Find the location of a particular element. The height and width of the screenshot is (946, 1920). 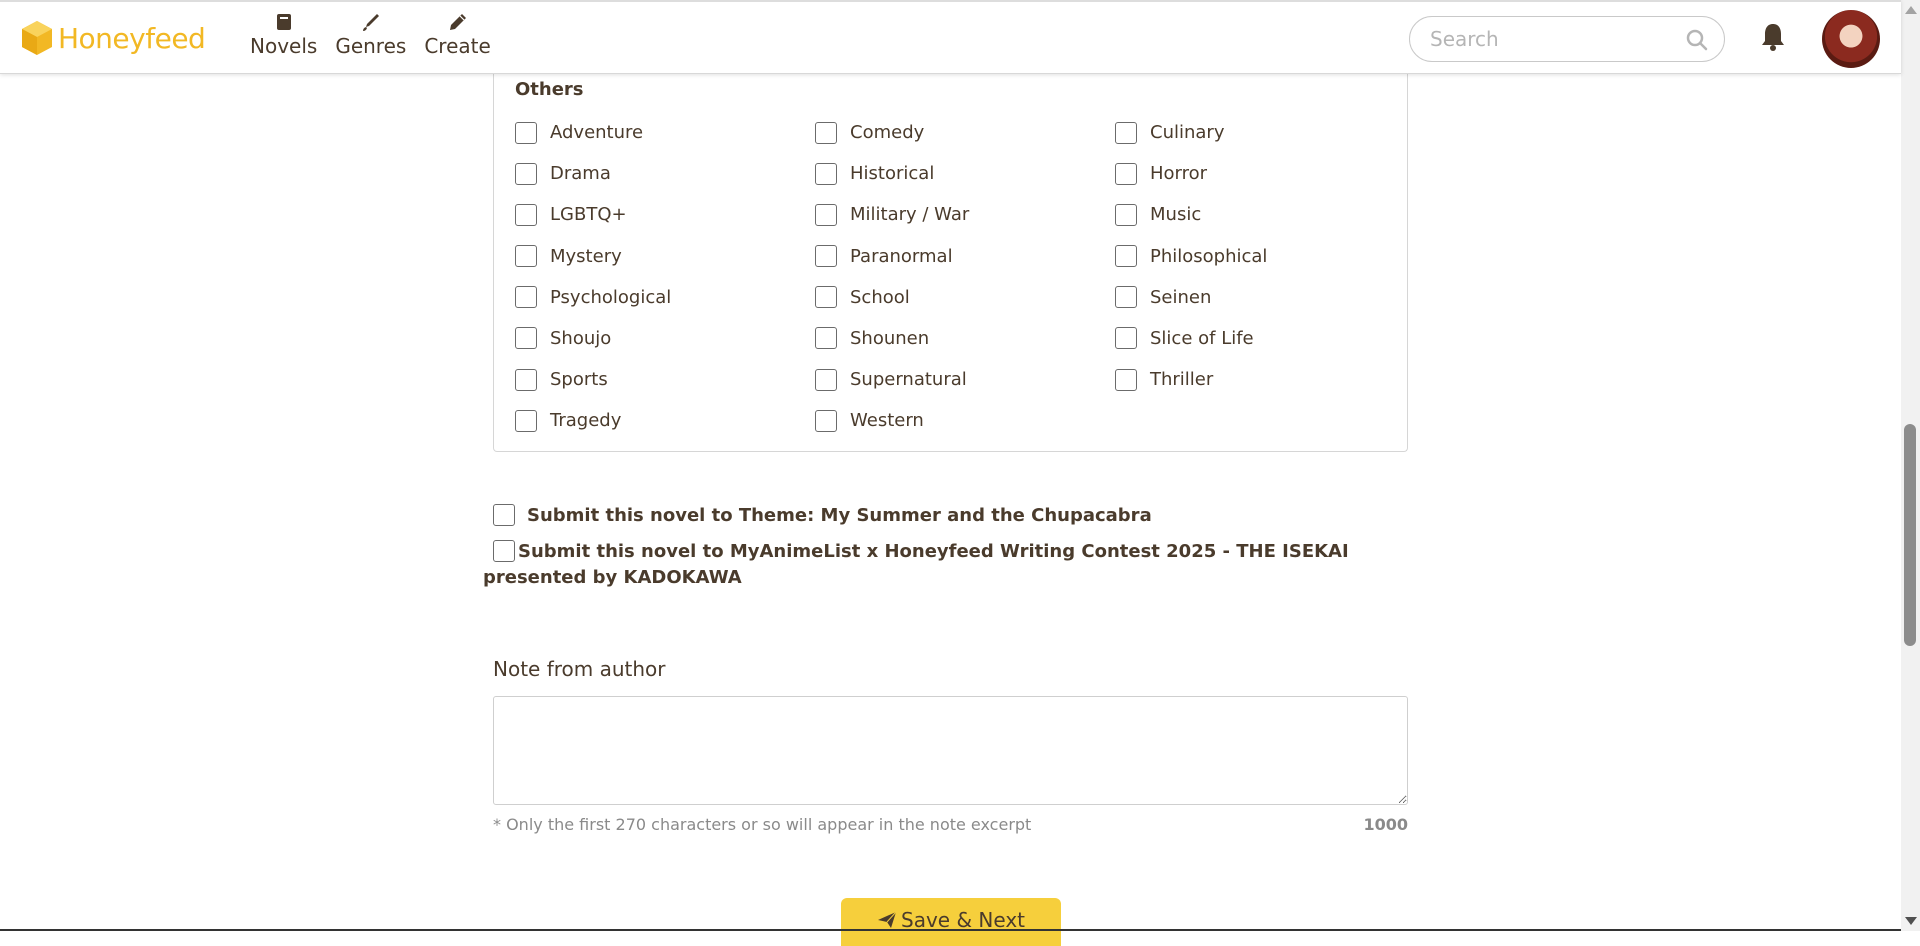

genre-label: Western is located at coordinates (887, 421).